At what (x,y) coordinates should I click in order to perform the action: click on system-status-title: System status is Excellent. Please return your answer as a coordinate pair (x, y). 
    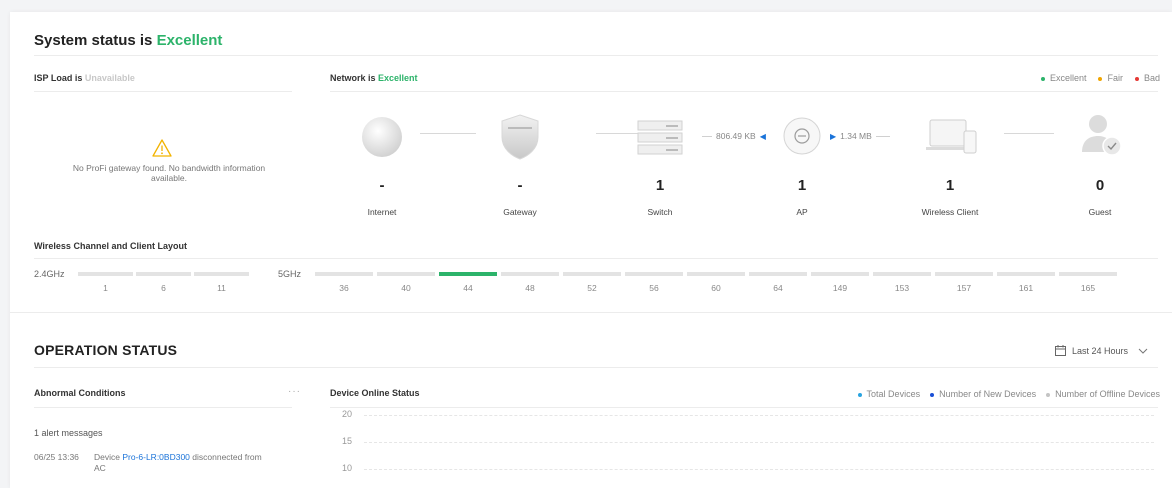
    Looking at the image, I should click on (128, 40).